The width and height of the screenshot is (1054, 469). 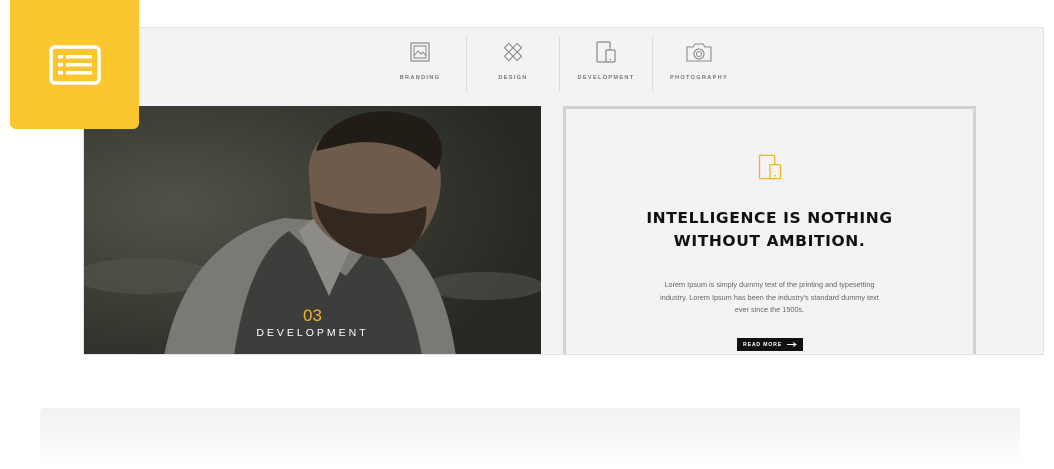 I want to click on service-tabs: BRANDING DESIGN DEVELOPMENT PHOTOGRAPHY, so click(x=559, y=64).